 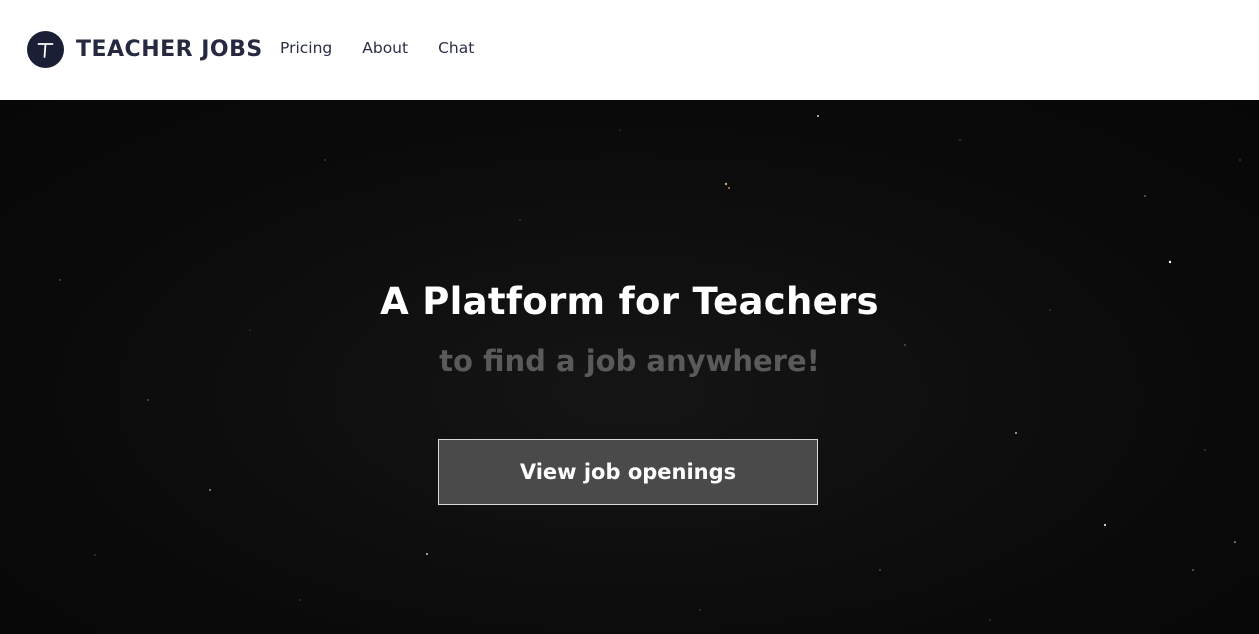 I want to click on hero-subtitle: to find a job anywhere!, so click(x=629, y=361).